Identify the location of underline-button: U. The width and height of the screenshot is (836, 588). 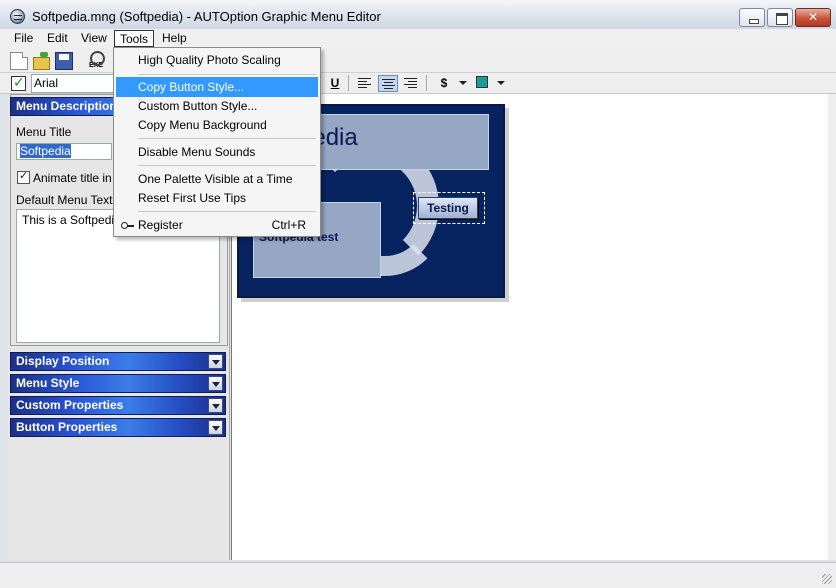
(335, 83).